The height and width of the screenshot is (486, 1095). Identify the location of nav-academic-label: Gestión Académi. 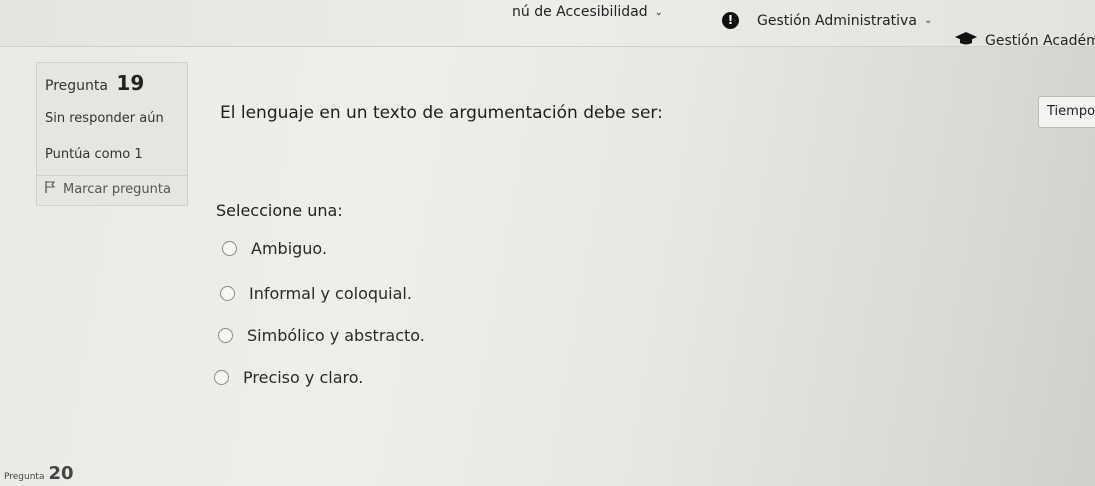
(1040, 41).